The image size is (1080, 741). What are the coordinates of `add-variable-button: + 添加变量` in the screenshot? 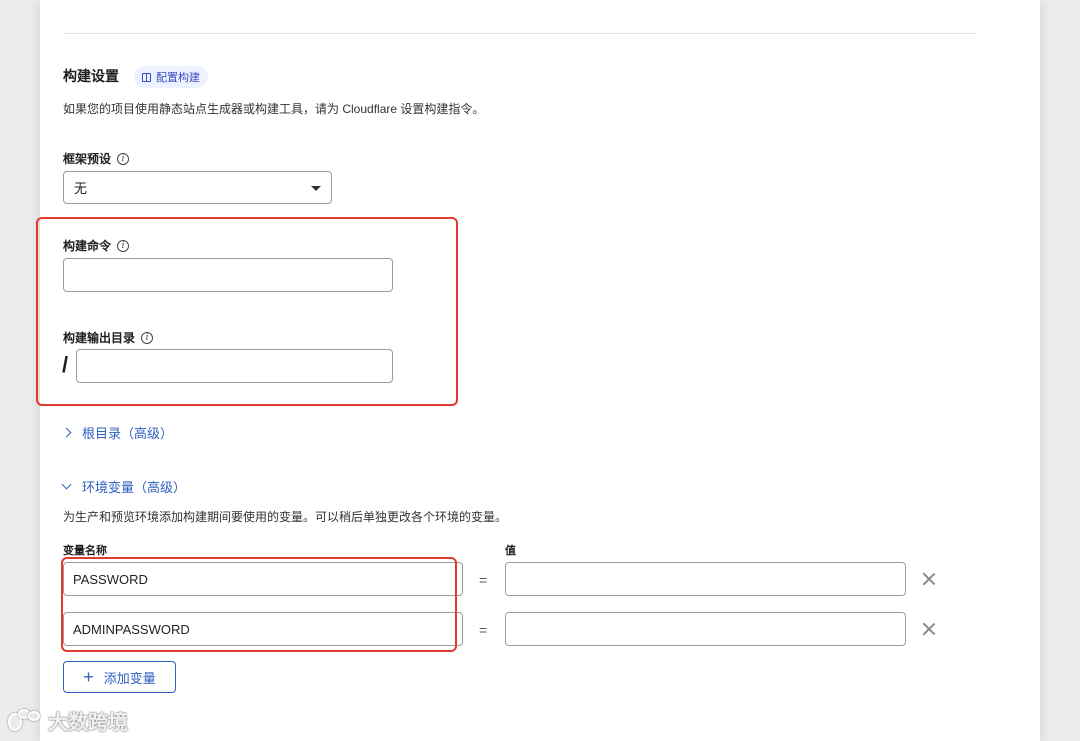 It's located at (119, 677).